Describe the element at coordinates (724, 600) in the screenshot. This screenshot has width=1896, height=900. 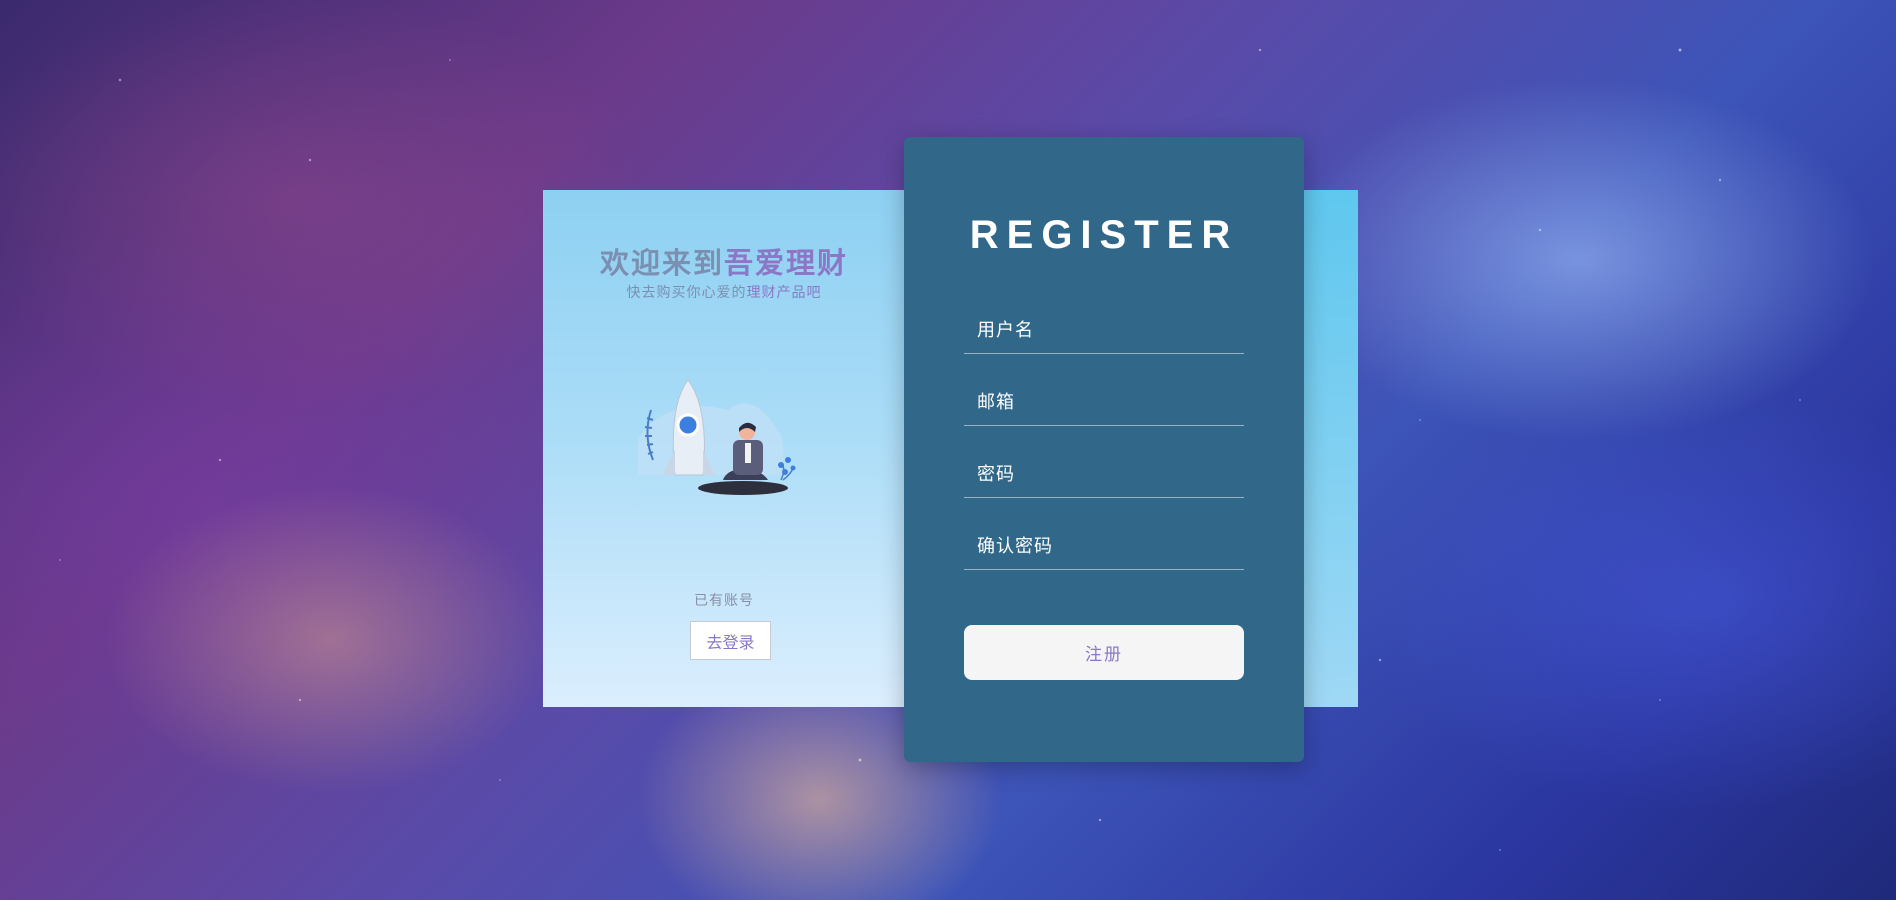
I see `has-account-label: 已有账号` at that location.